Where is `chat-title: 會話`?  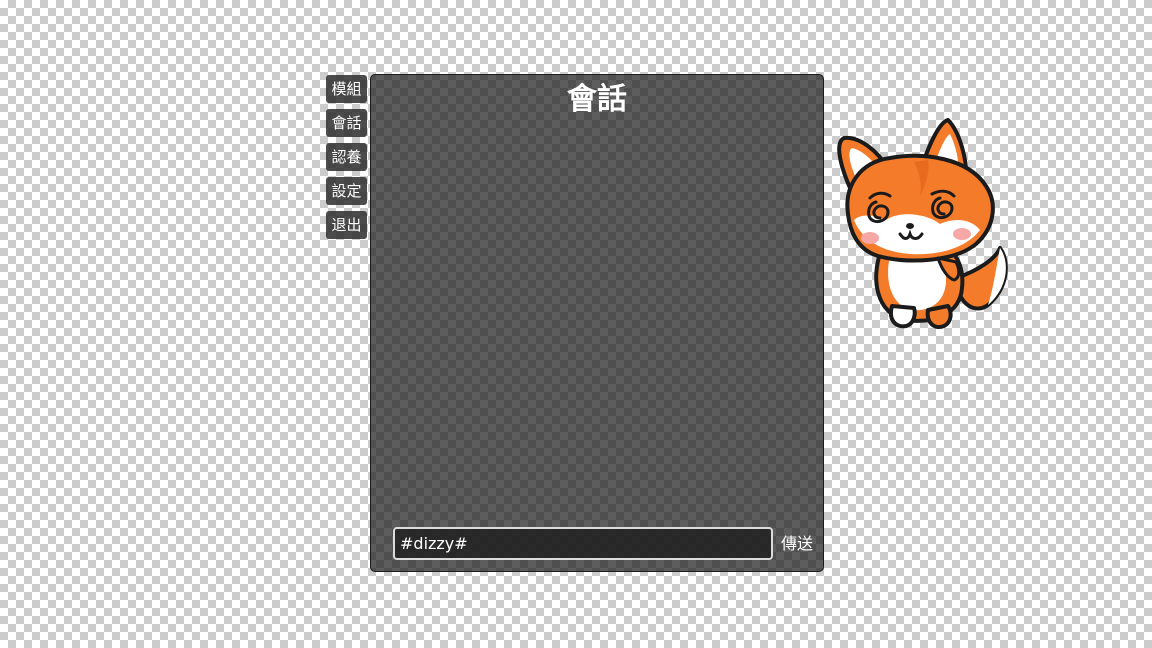 chat-title: 會話 is located at coordinates (597, 99).